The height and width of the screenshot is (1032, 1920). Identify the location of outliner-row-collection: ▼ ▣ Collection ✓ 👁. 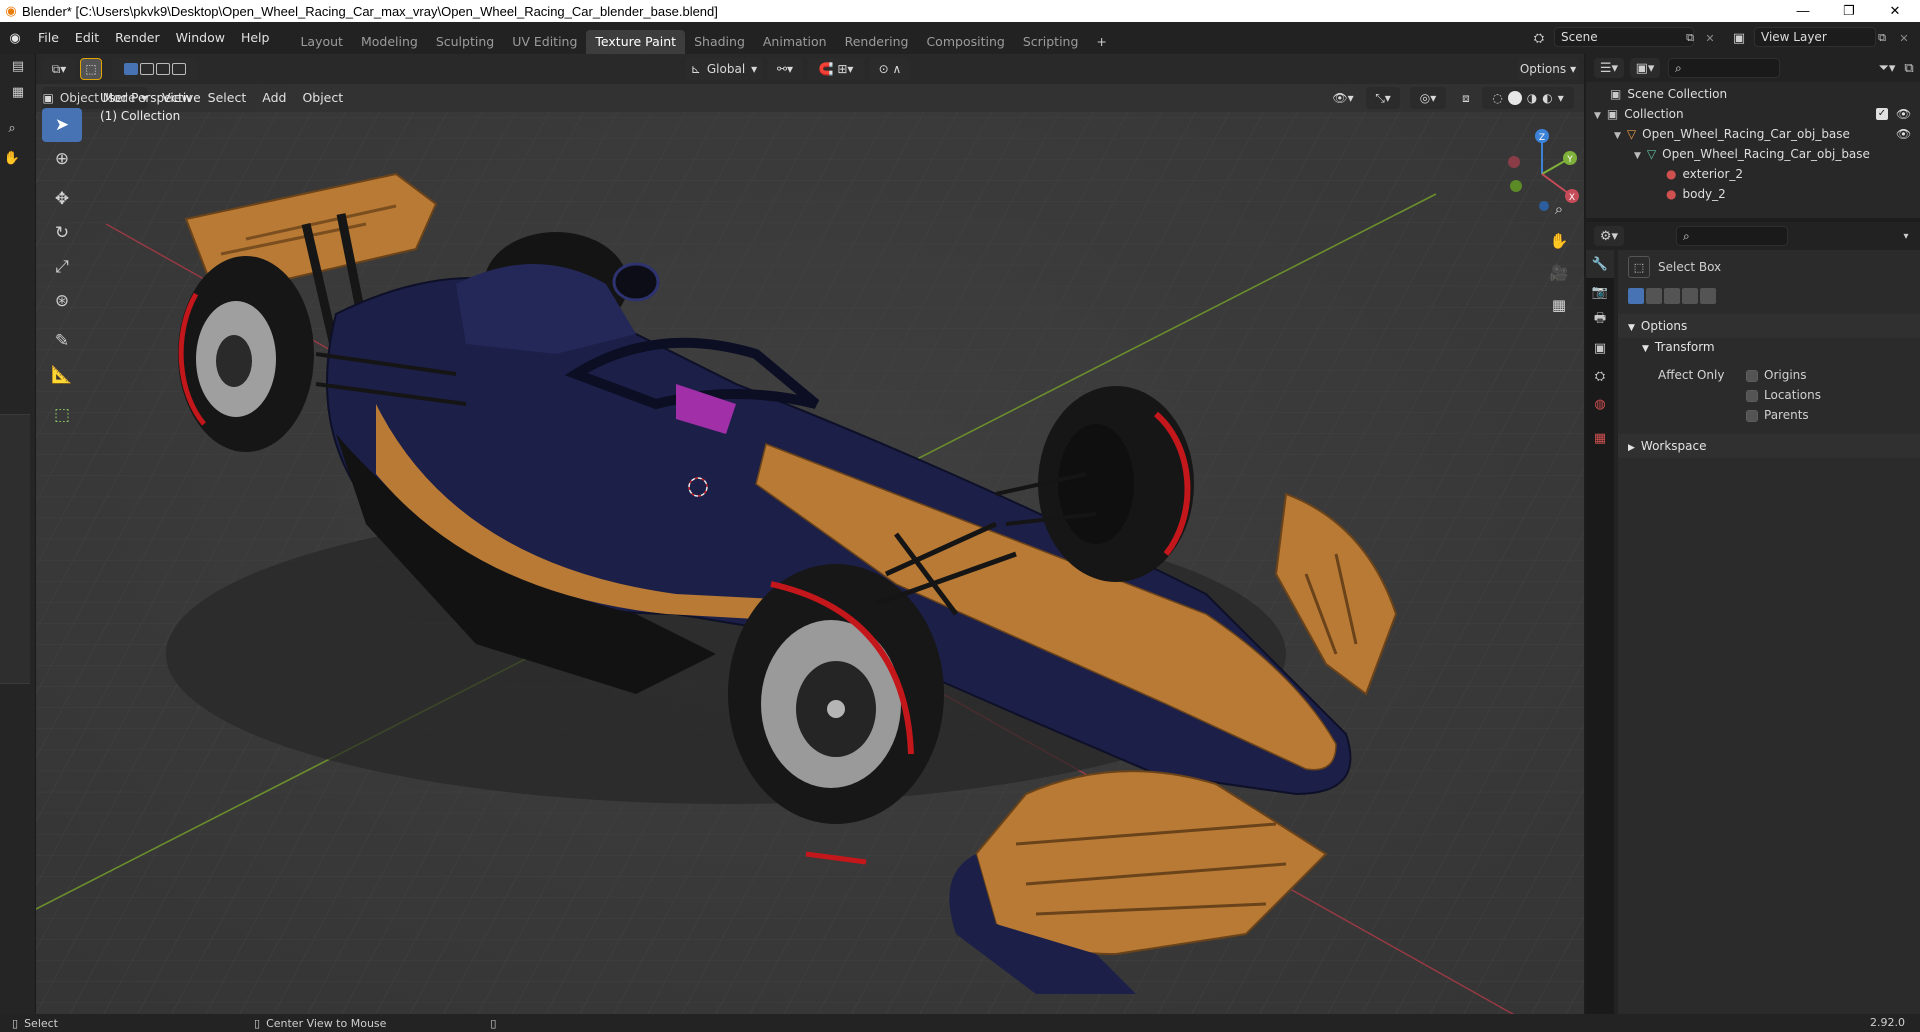
(1753, 114).